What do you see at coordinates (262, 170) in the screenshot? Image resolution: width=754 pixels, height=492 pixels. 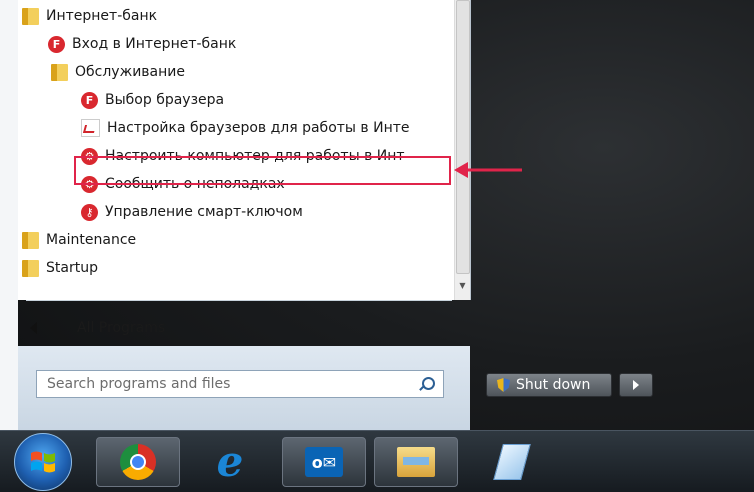 I see `highlight-box` at bounding box center [262, 170].